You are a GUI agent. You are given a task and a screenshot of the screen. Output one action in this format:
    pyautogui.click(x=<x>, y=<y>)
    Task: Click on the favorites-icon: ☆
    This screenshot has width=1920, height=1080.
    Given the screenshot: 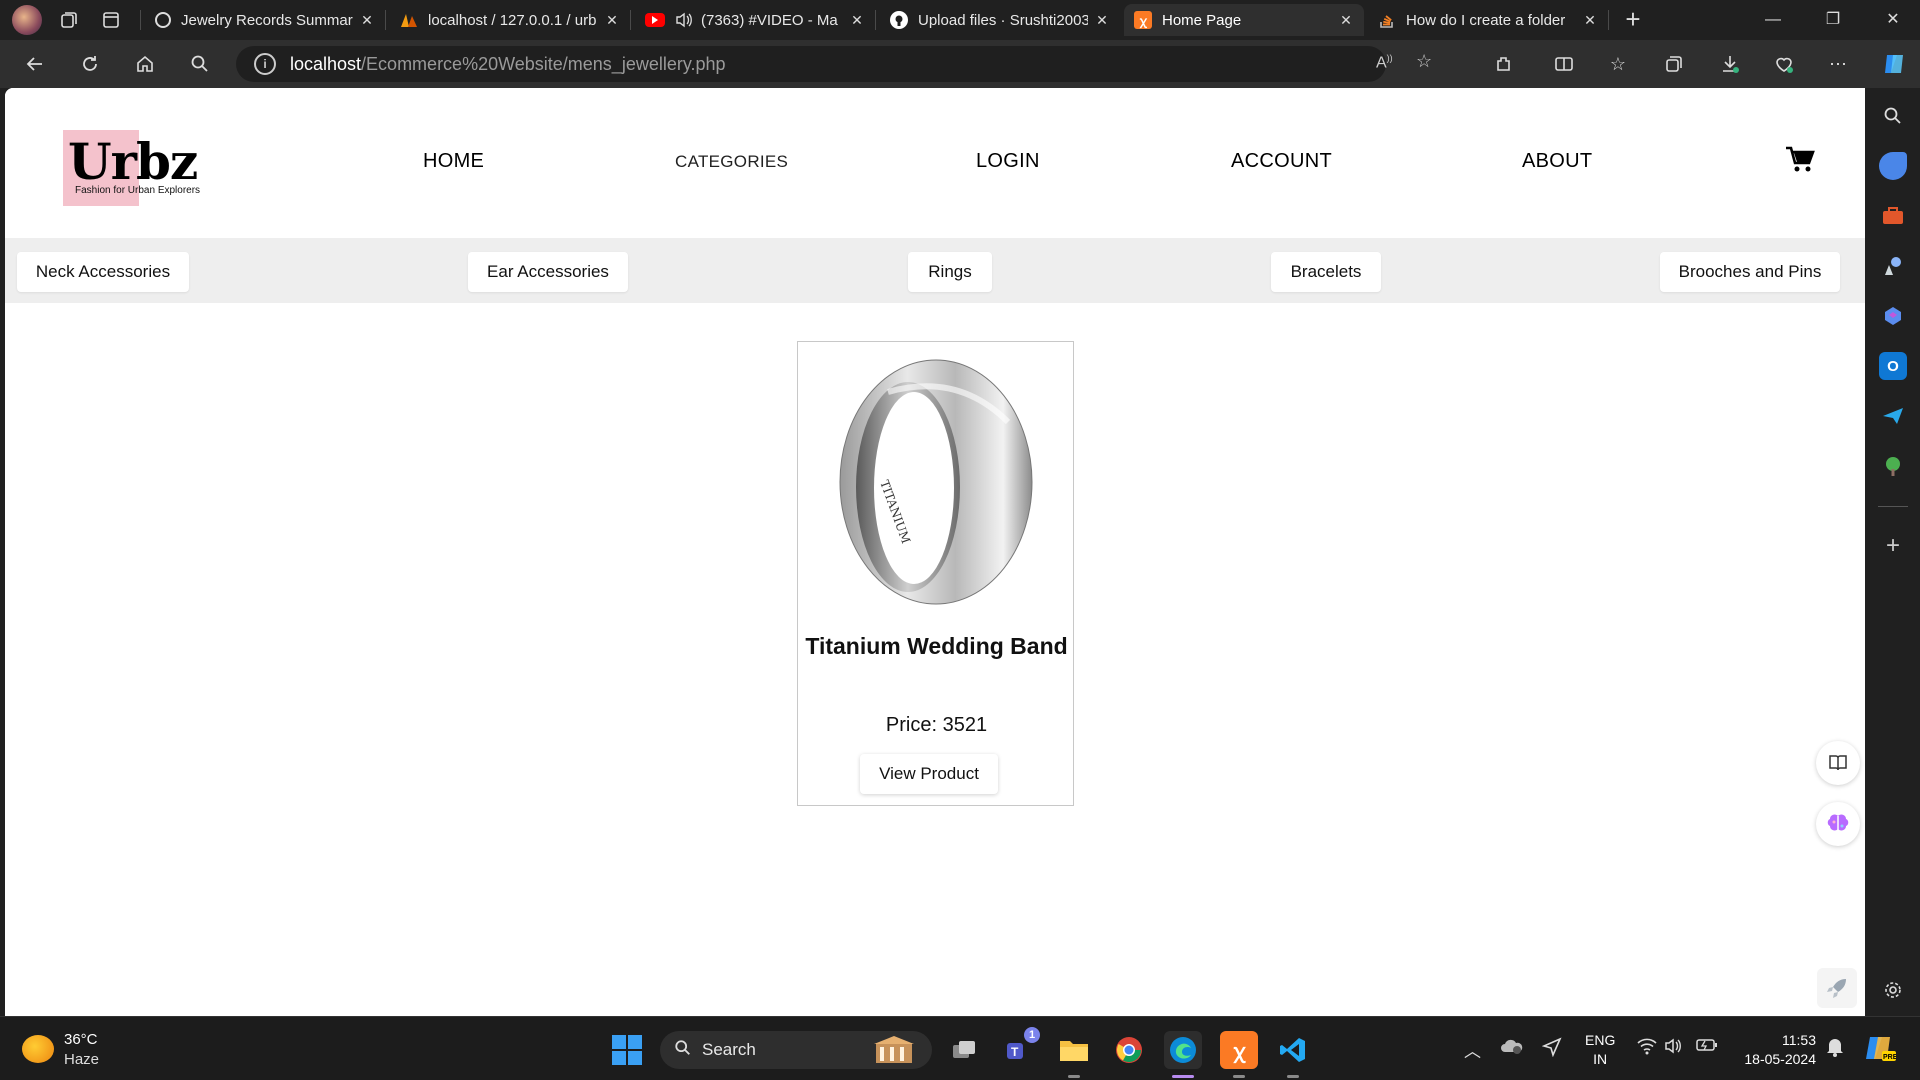 What is the action you would take?
    pyautogui.click(x=1618, y=64)
    